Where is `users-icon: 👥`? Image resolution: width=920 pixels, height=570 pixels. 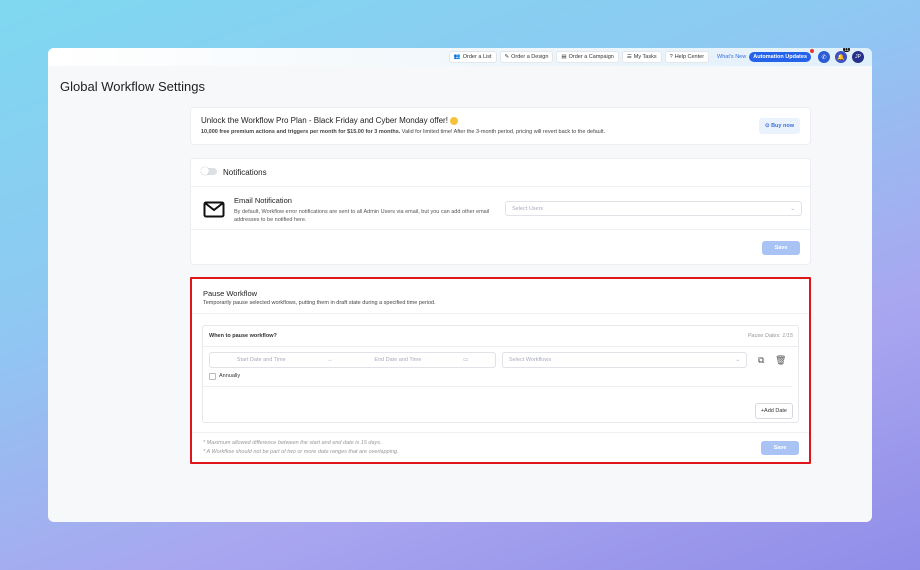 users-icon: 👥 is located at coordinates (457, 57).